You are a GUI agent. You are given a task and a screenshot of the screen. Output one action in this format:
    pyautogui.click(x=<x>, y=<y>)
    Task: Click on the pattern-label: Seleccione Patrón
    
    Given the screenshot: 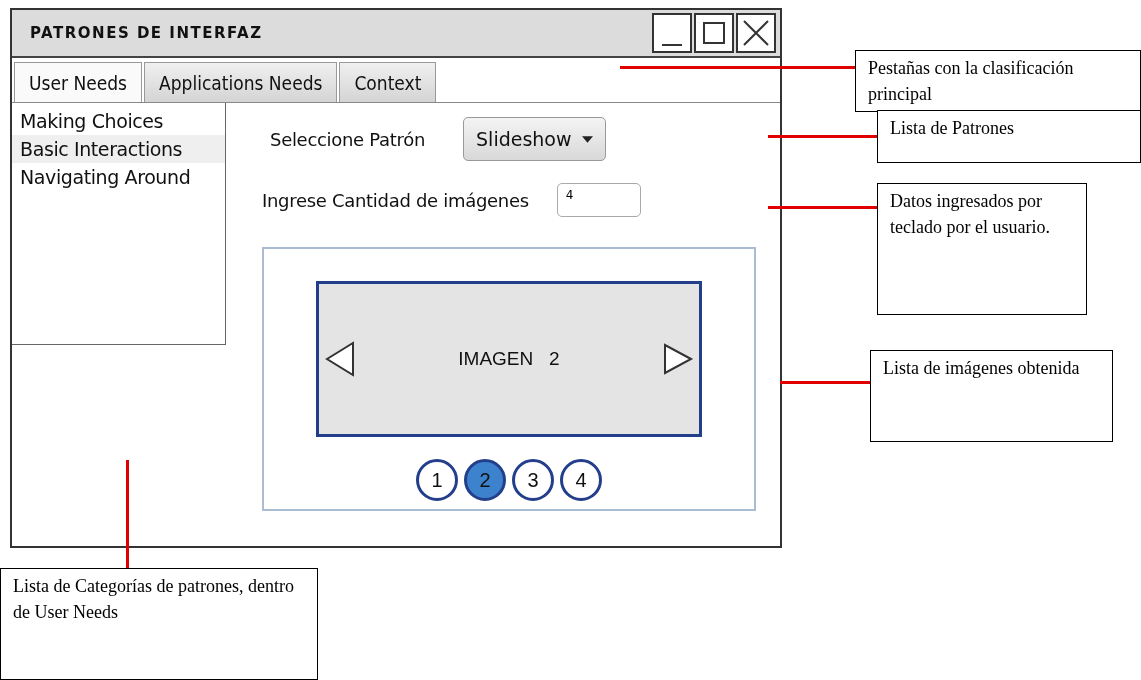 What is the action you would take?
    pyautogui.click(x=348, y=139)
    